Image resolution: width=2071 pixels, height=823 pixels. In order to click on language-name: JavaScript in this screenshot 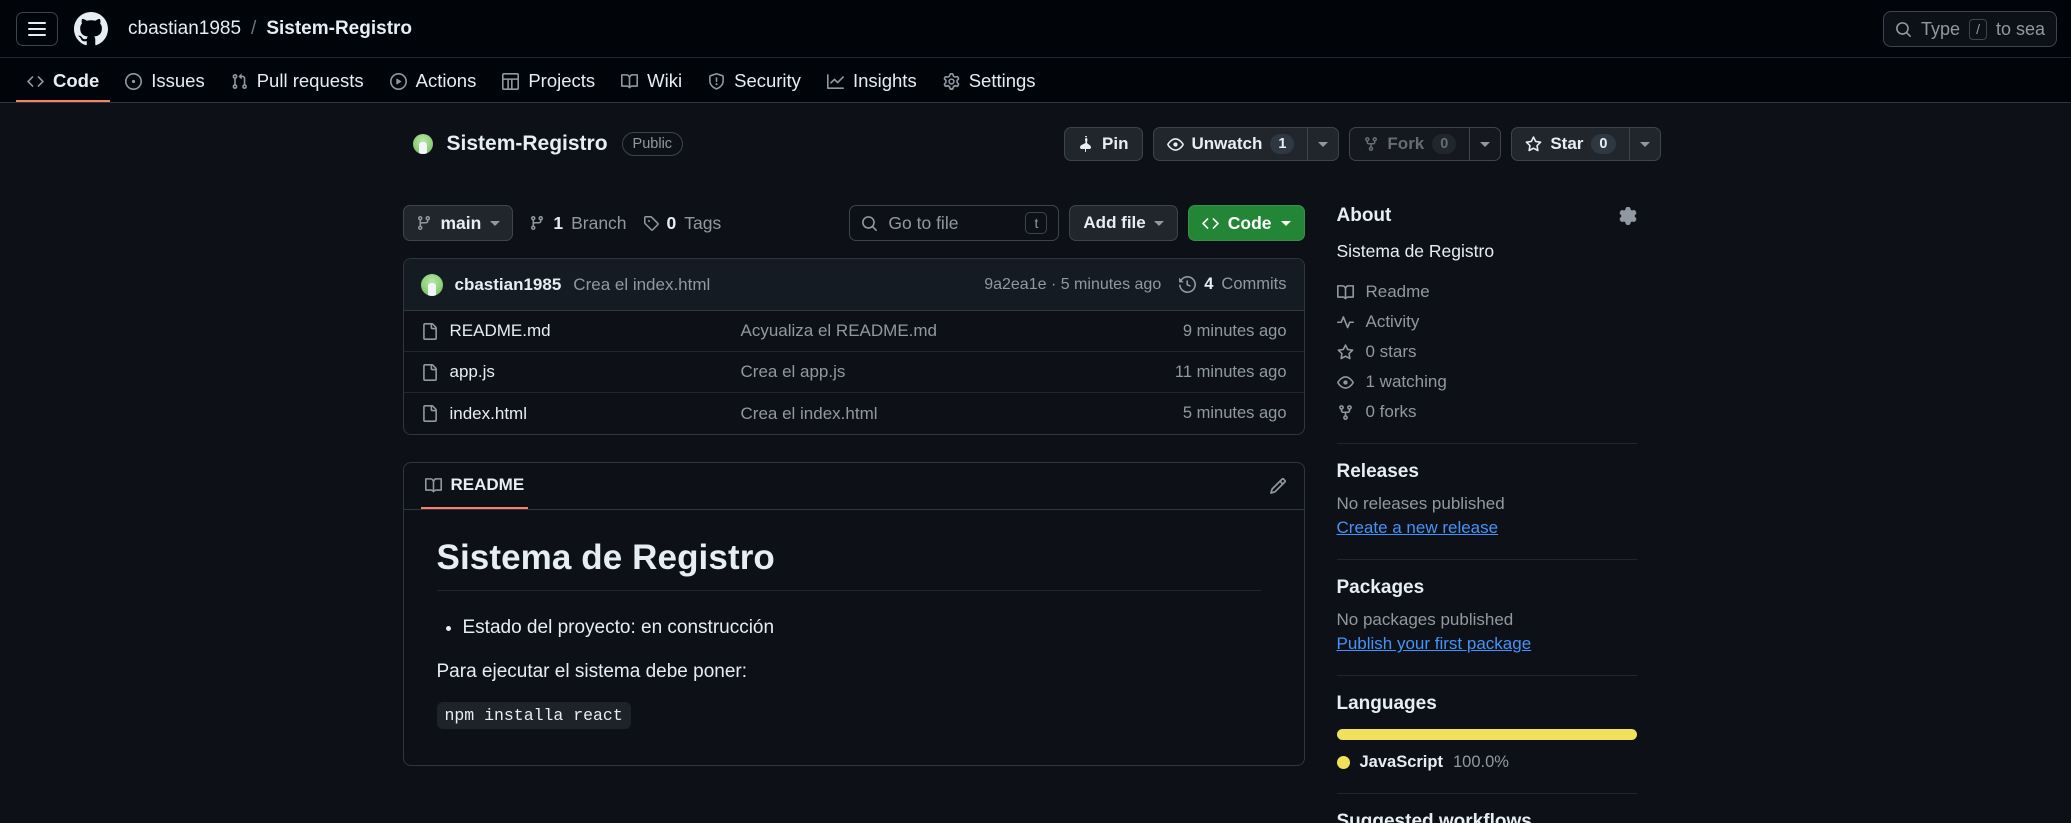, I will do `click(1401, 762)`.